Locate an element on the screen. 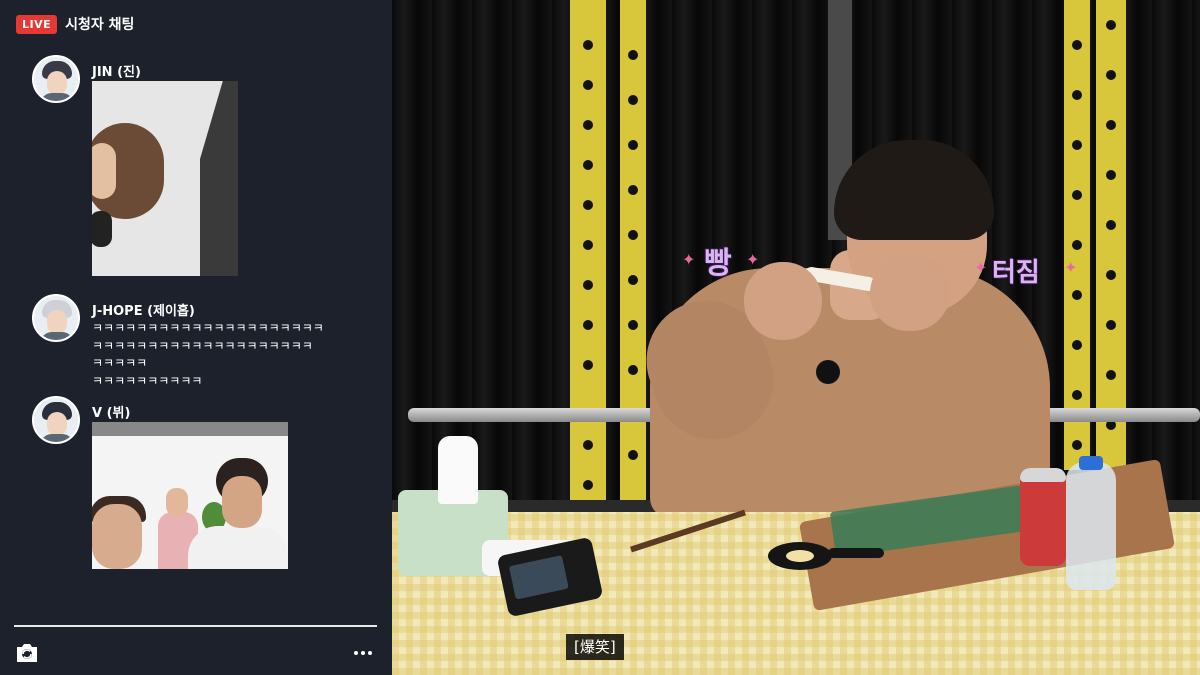 Image resolution: width=1200 pixels, height=675 pixels. more-dots-icon is located at coordinates (365, 653).